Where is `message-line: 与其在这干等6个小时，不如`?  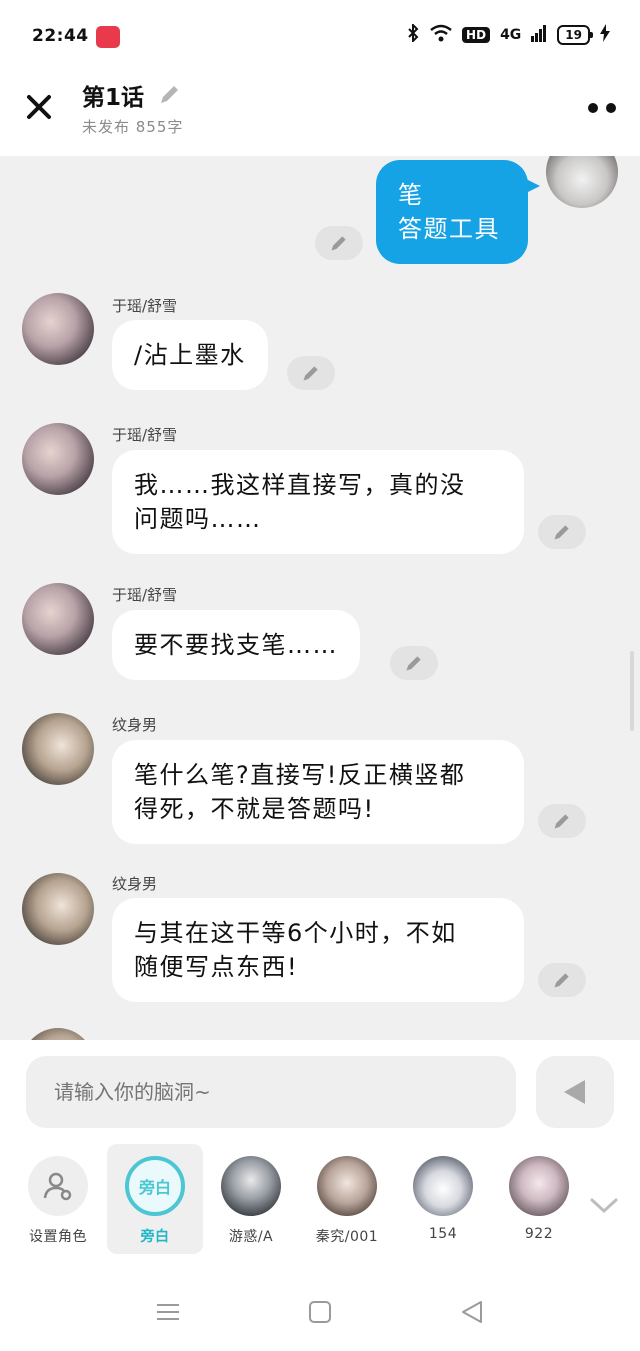
message-line: 与其在这干等6个小时，不如 is located at coordinates (295, 933).